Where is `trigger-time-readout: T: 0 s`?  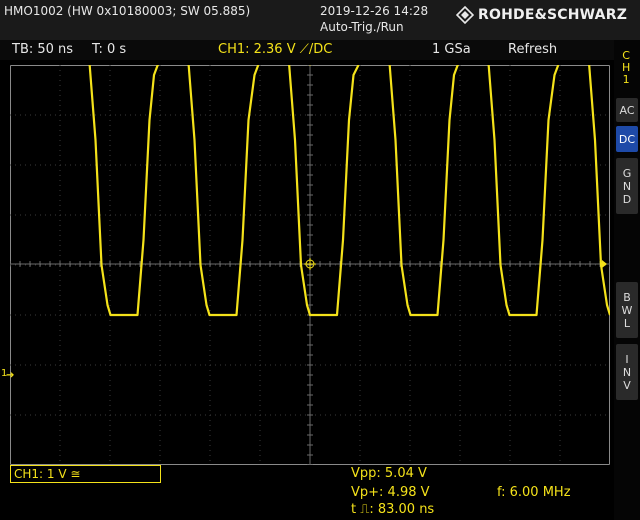
trigger-time-readout: T: 0 s is located at coordinates (109, 49).